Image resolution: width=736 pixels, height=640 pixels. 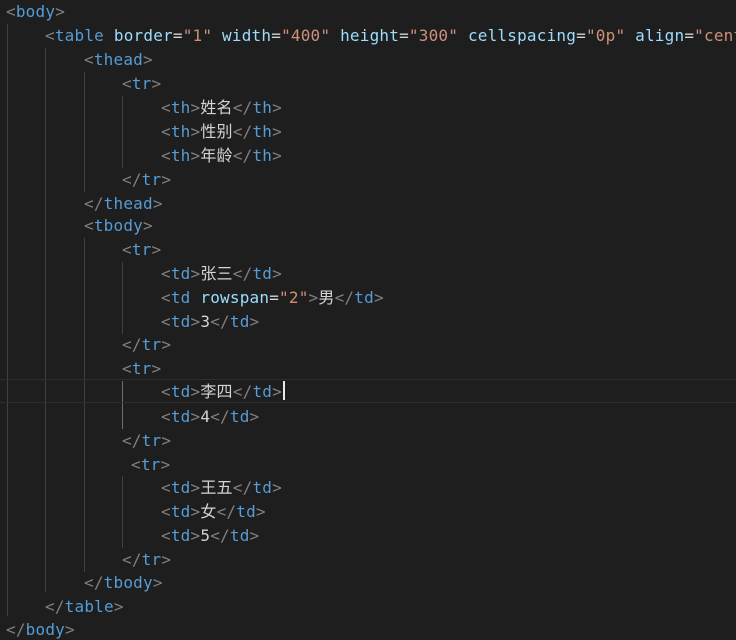 I want to click on tbody-open-tag: tbody, so click(x=118, y=225).